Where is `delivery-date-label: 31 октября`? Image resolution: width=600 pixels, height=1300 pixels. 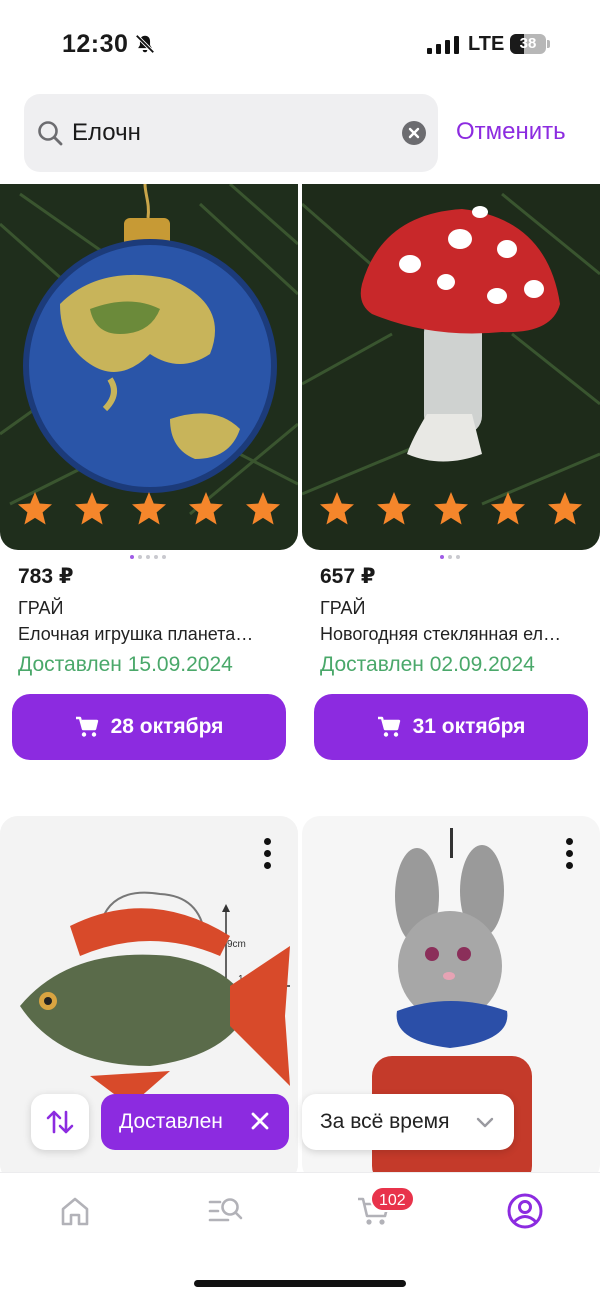
delivery-date-label: 31 октября is located at coordinates (469, 726).